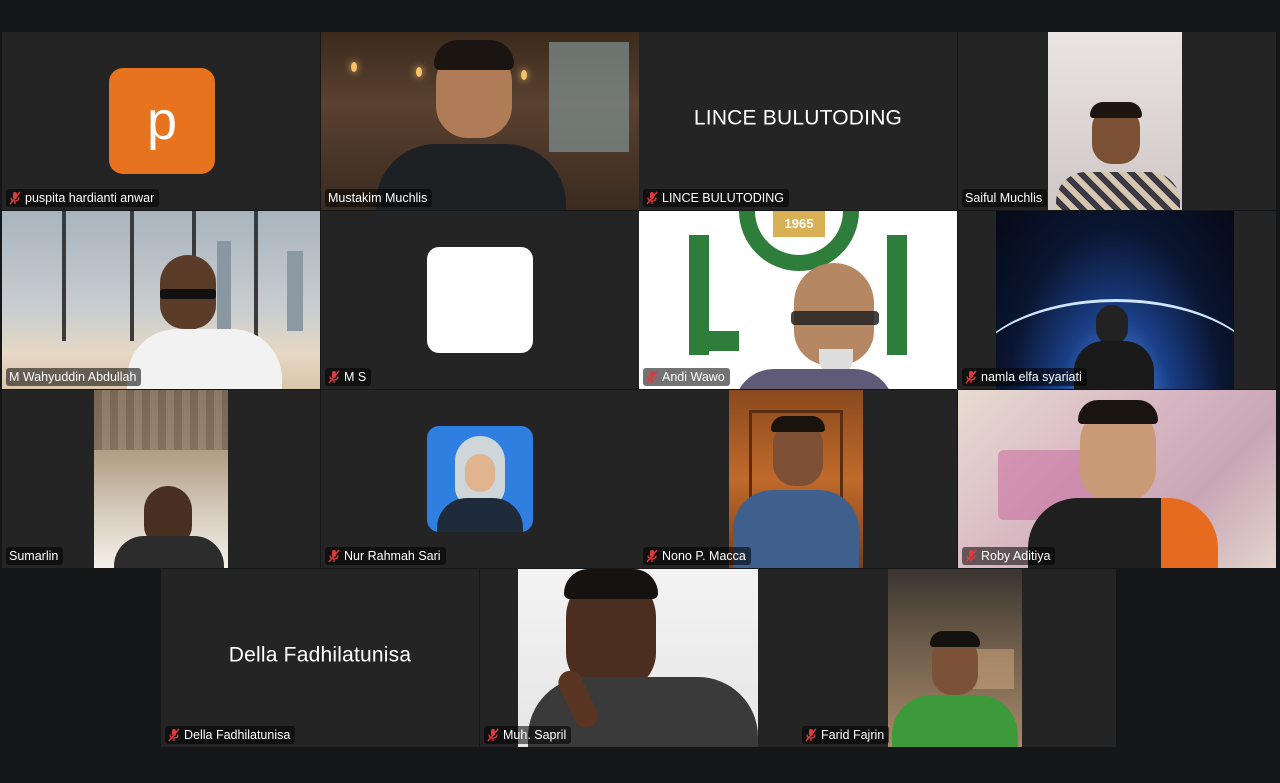 The height and width of the screenshot is (783, 1280). I want to click on participant-name: M Wahyuddin Abdullah, so click(73, 377).